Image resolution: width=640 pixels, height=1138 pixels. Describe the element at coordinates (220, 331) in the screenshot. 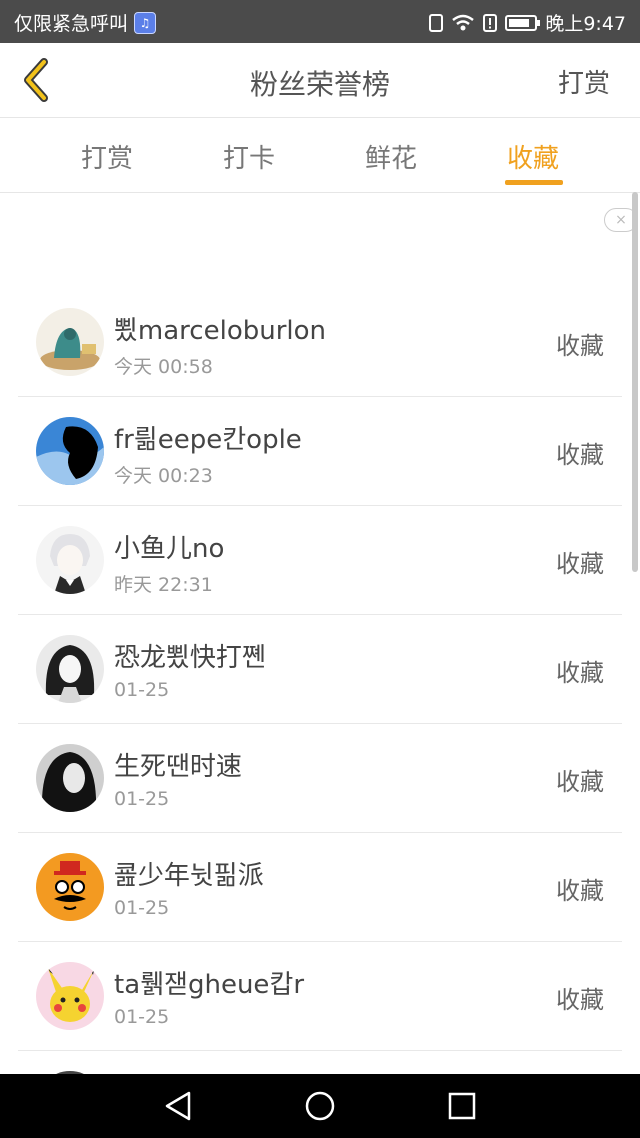

I see `fan-name: 뾨marceloburlon` at that location.